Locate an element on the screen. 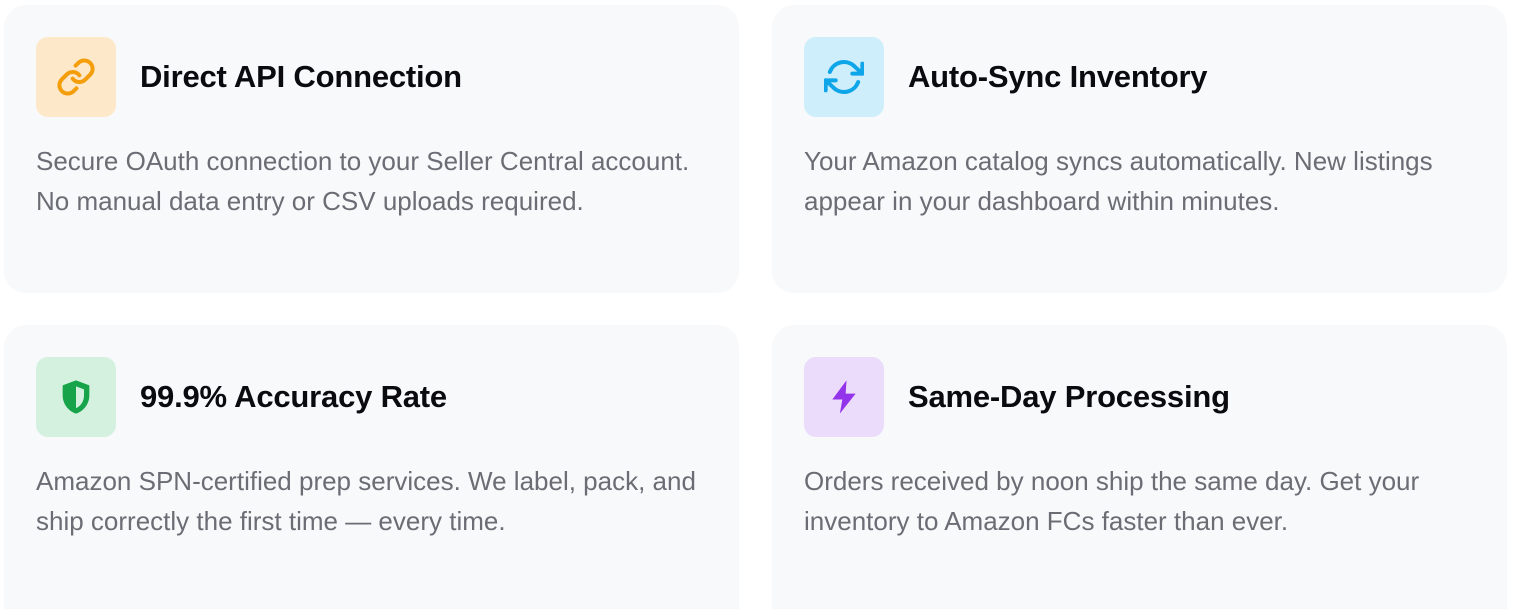  link-icon is located at coordinates (76, 77).